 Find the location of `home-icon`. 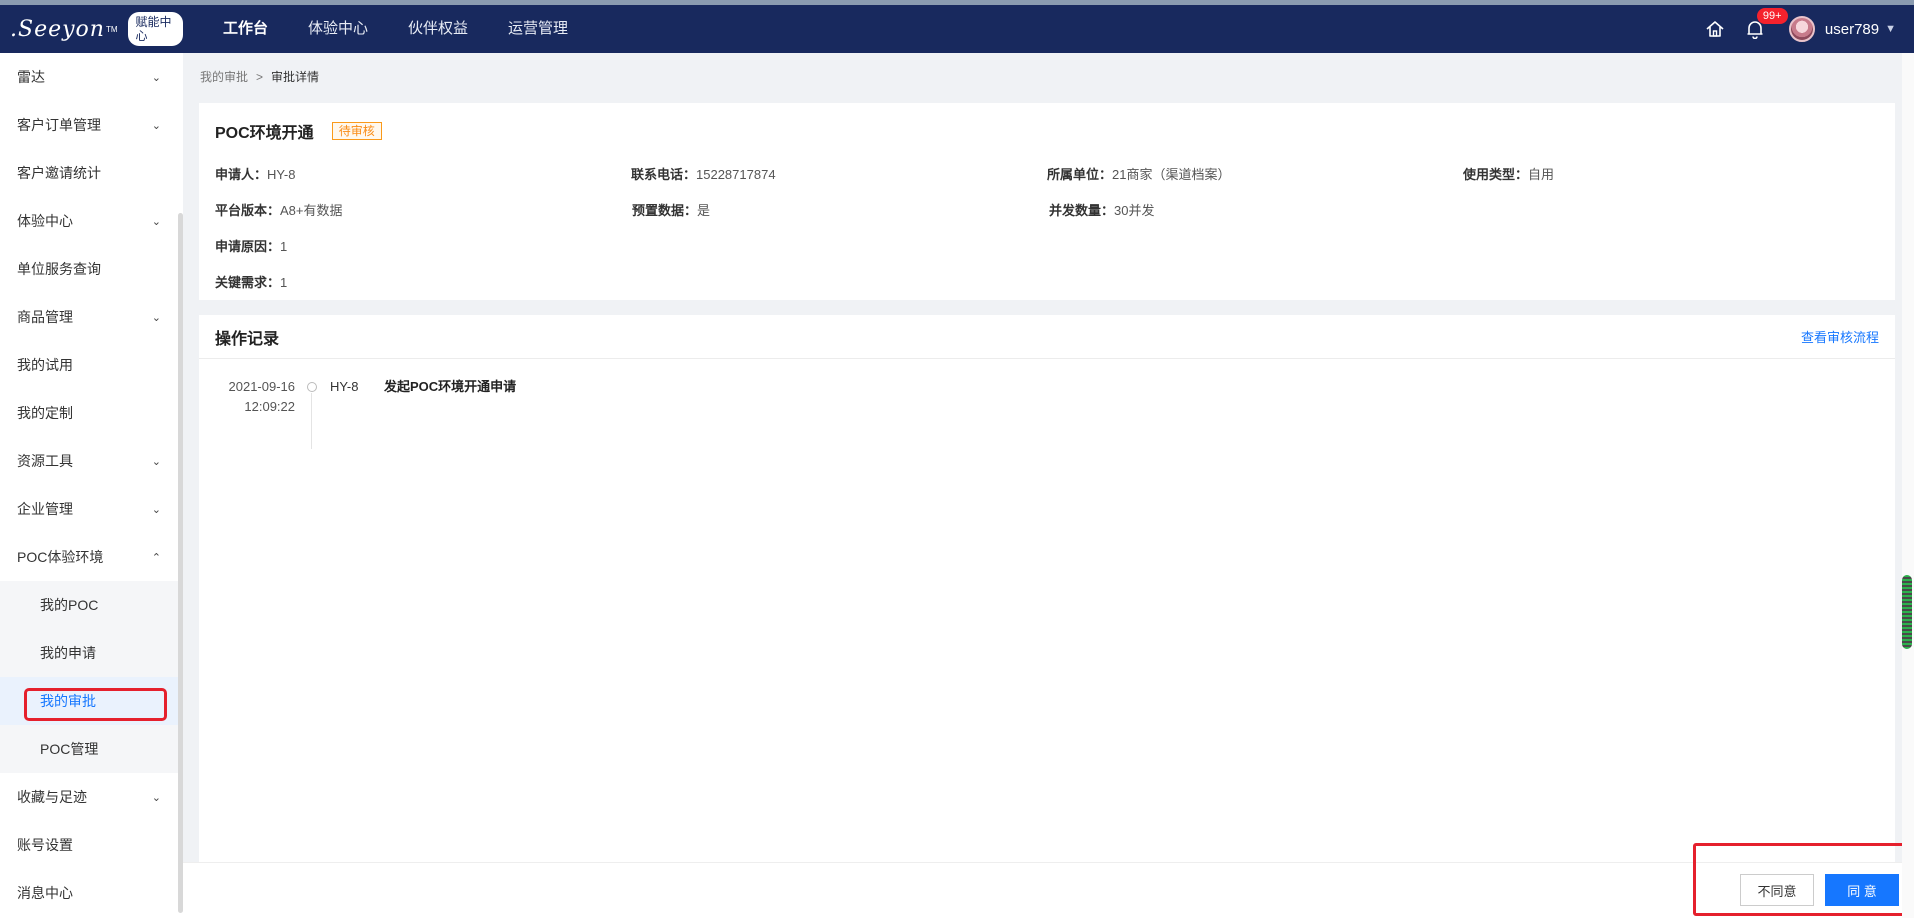

home-icon is located at coordinates (1715, 29).